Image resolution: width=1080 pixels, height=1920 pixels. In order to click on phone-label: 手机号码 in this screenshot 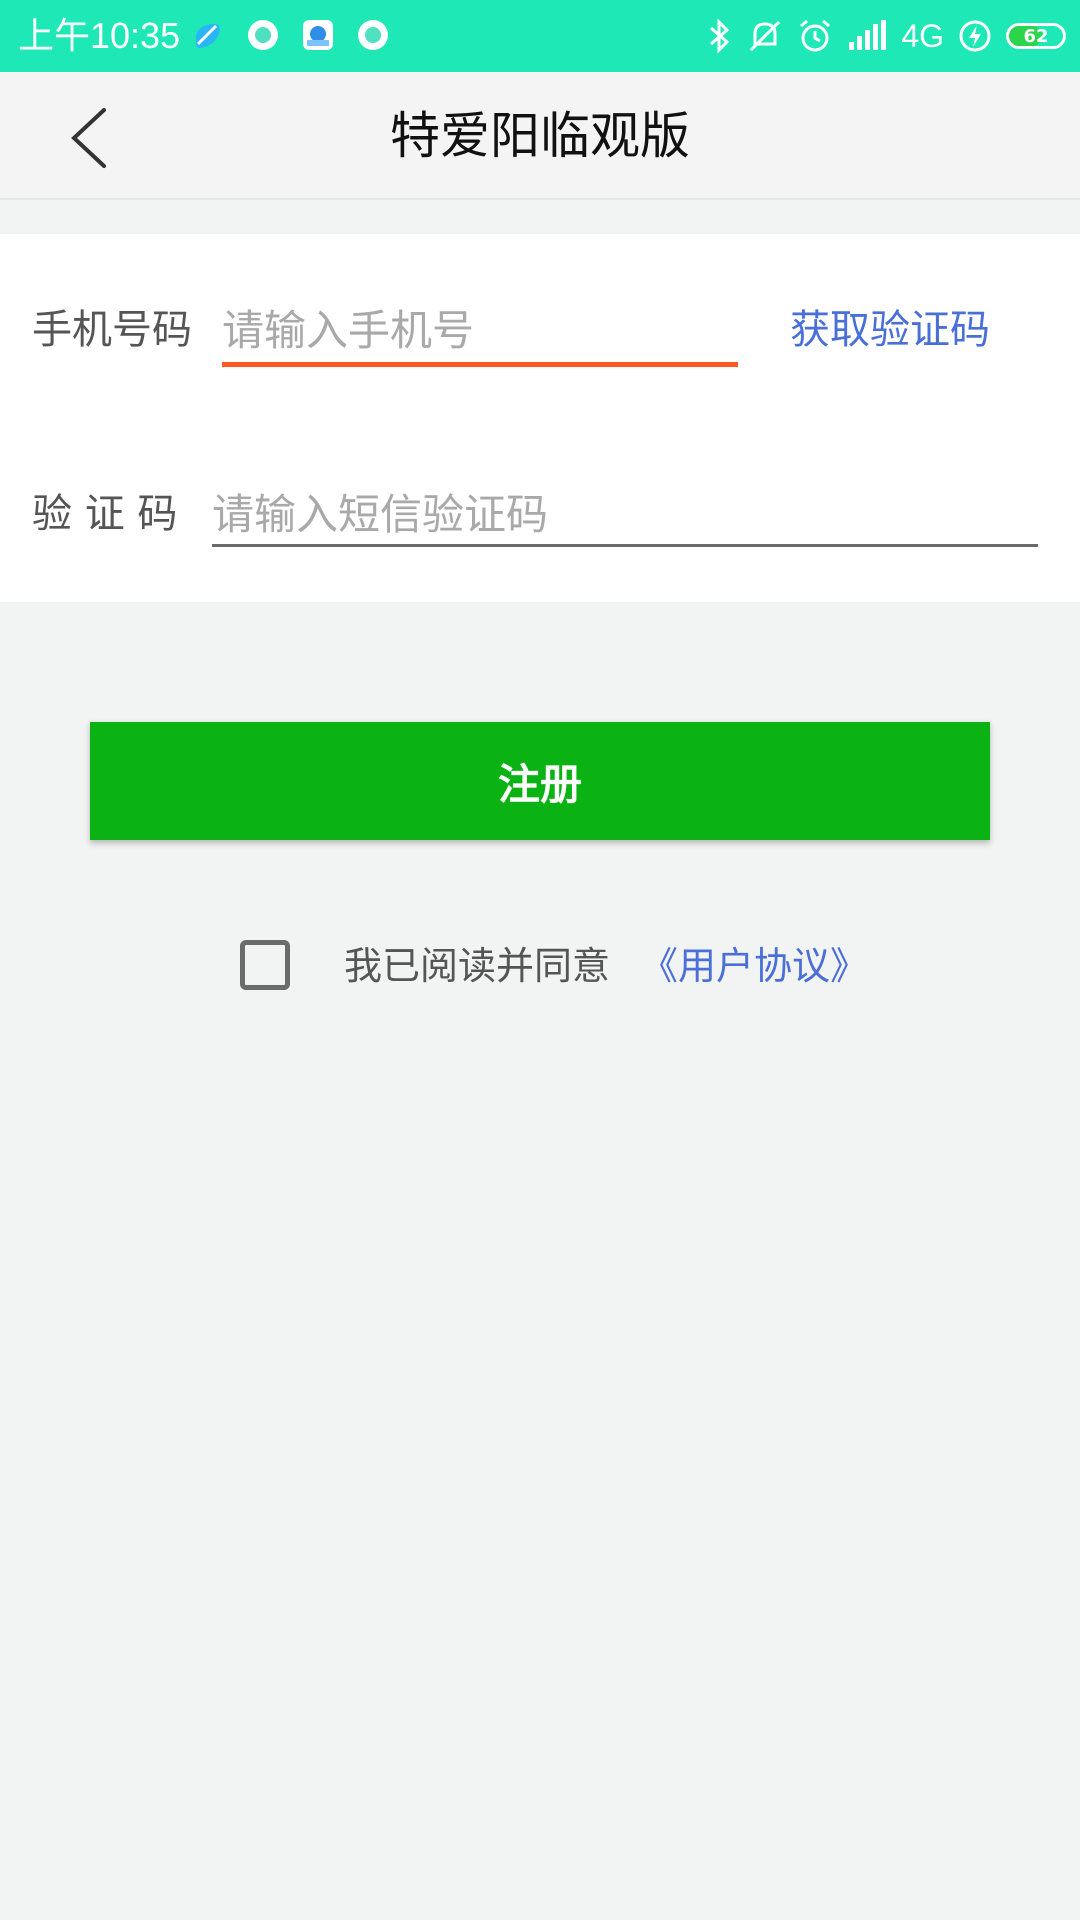, I will do `click(112, 330)`.